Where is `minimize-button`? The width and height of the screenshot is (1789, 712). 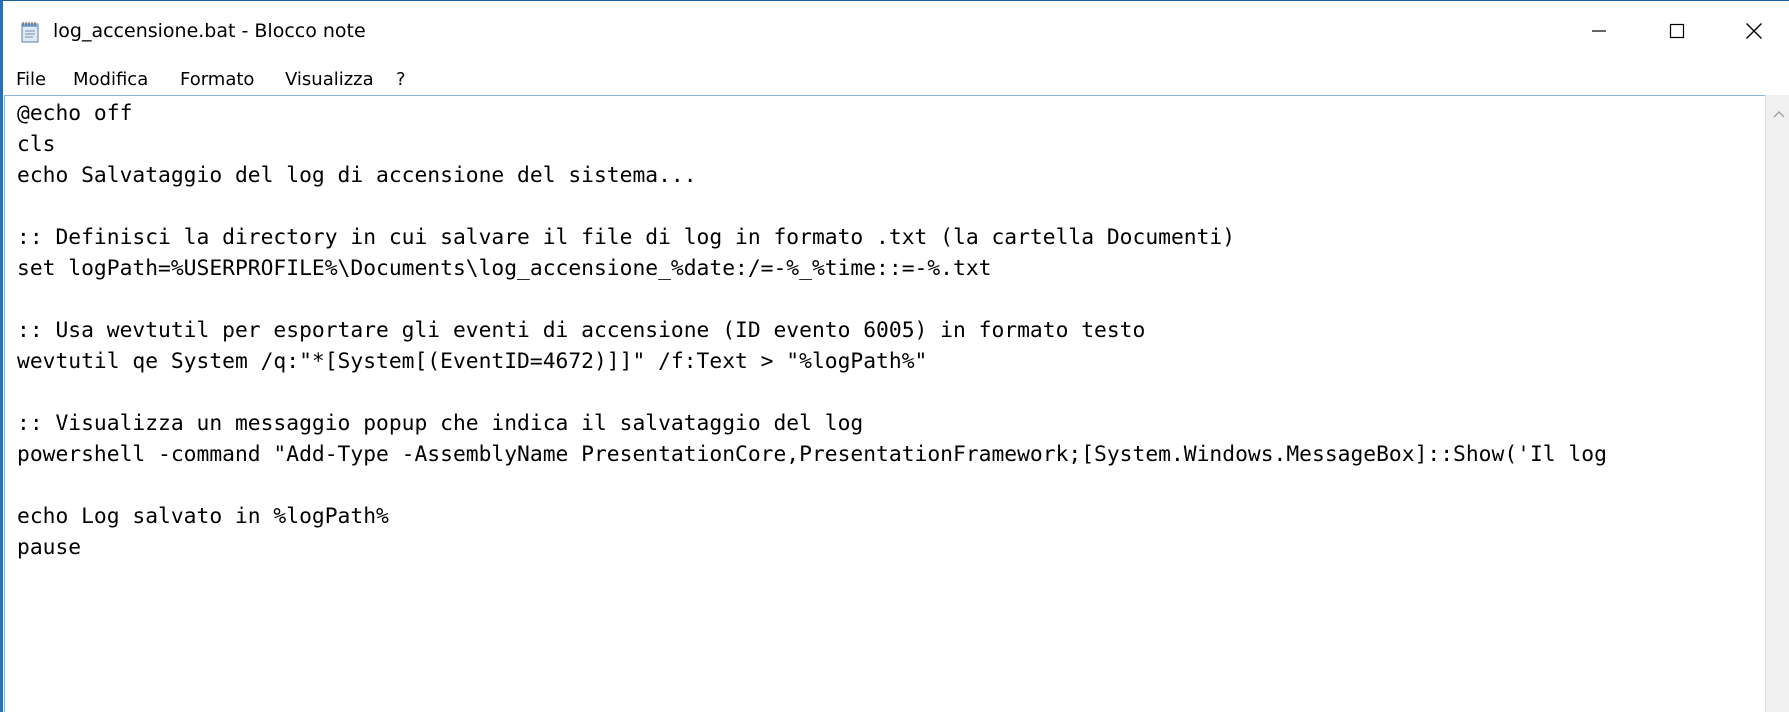
minimize-button is located at coordinates (1599, 33).